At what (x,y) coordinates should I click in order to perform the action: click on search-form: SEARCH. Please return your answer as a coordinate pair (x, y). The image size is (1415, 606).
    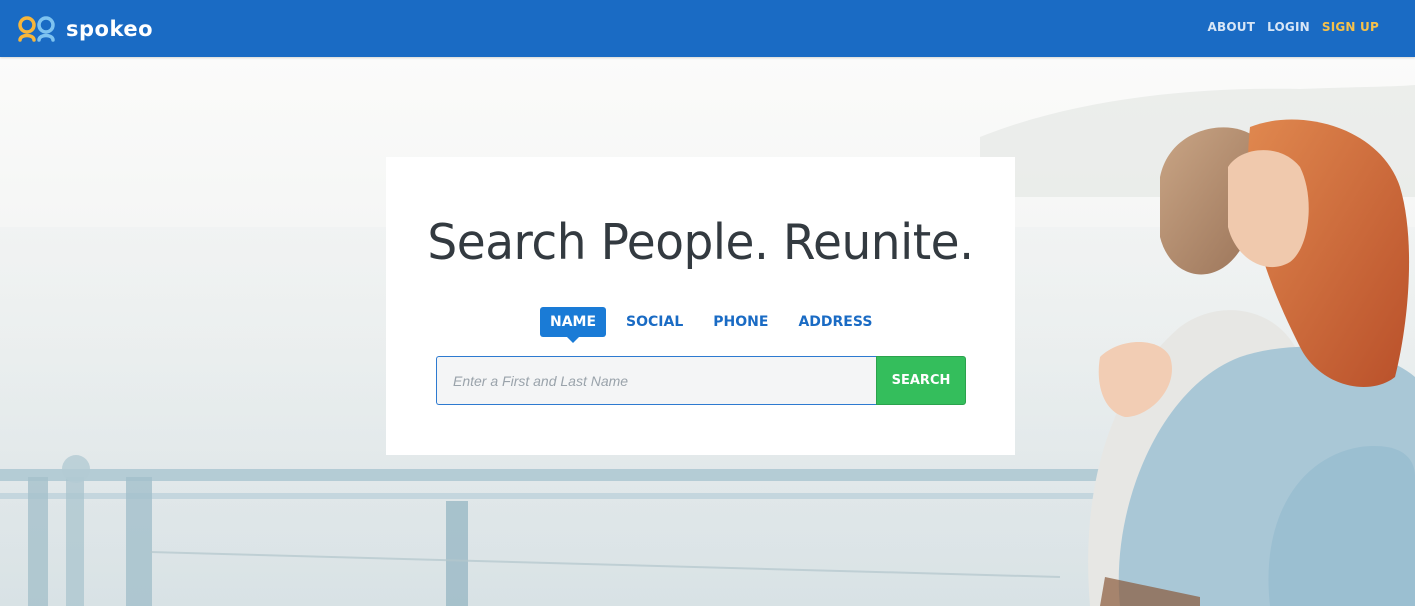
    Looking at the image, I should click on (701, 380).